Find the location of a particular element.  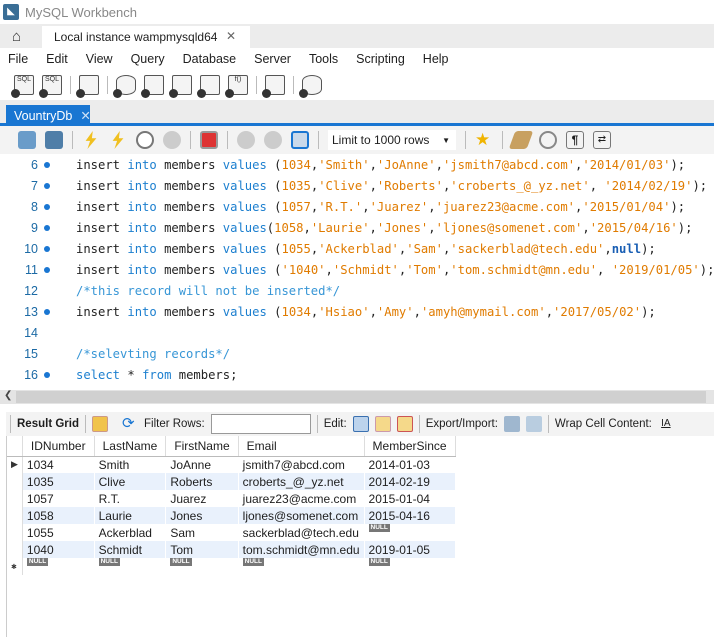

table-cell: 1034 is located at coordinates (58, 464).